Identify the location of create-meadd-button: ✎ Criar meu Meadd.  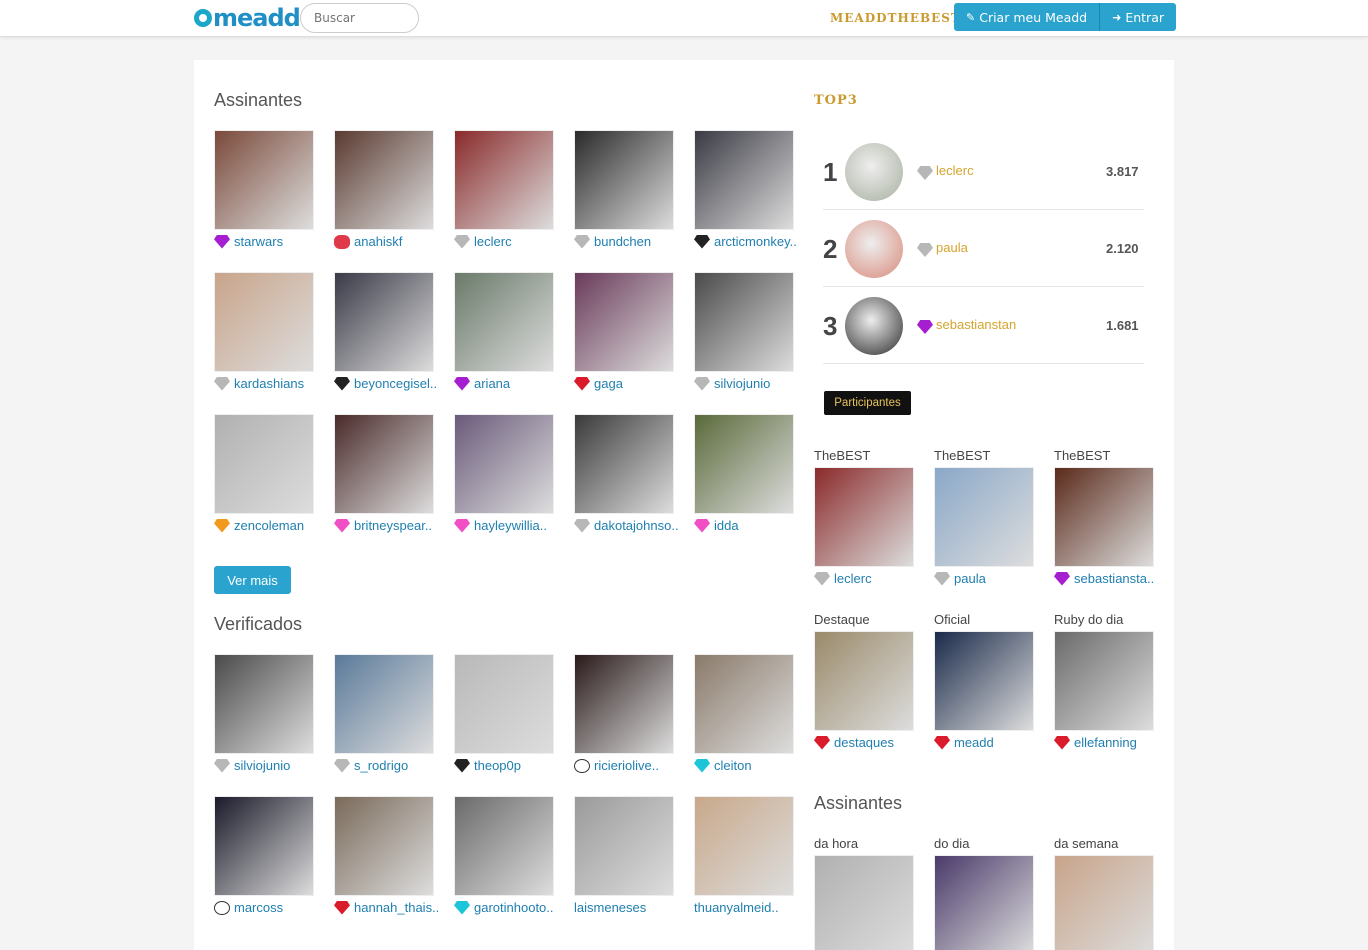
(1027, 17).